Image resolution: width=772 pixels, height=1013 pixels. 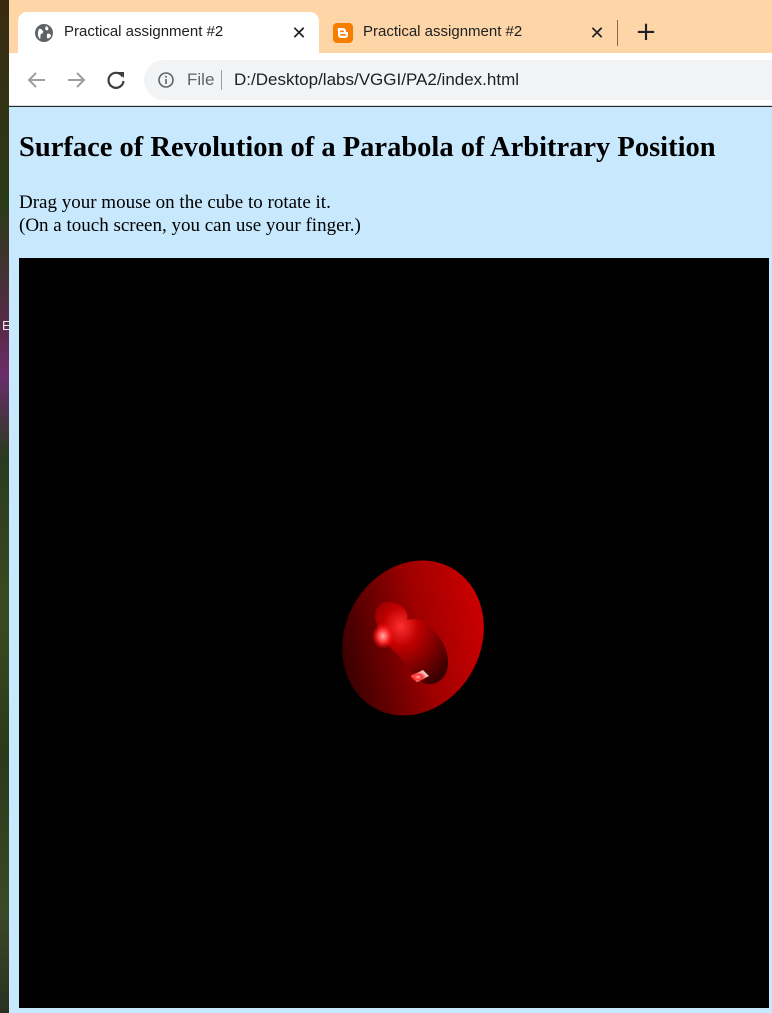 I want to click on tab-inactive: Practical assignment #2 ✕, so click(x=470, y=32).